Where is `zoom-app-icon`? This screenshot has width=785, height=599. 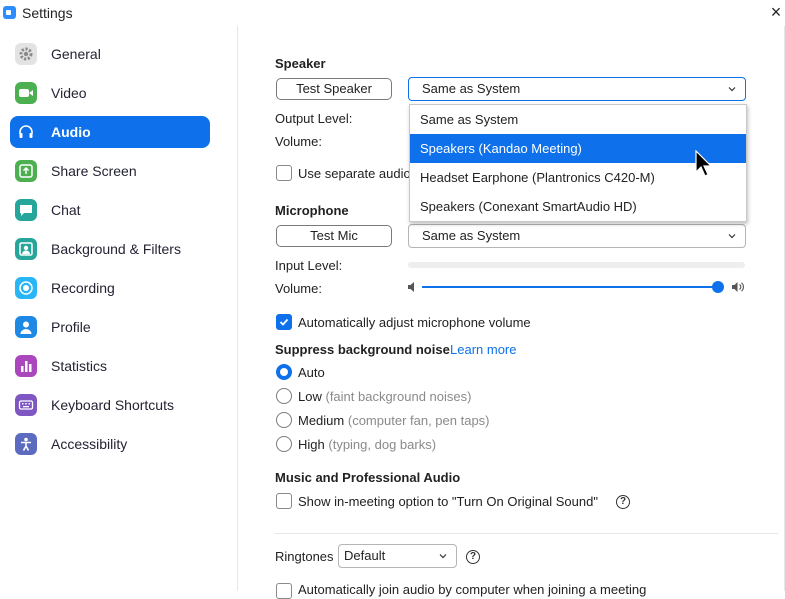
zoom-app-icon is located at coordinates (9, 12).